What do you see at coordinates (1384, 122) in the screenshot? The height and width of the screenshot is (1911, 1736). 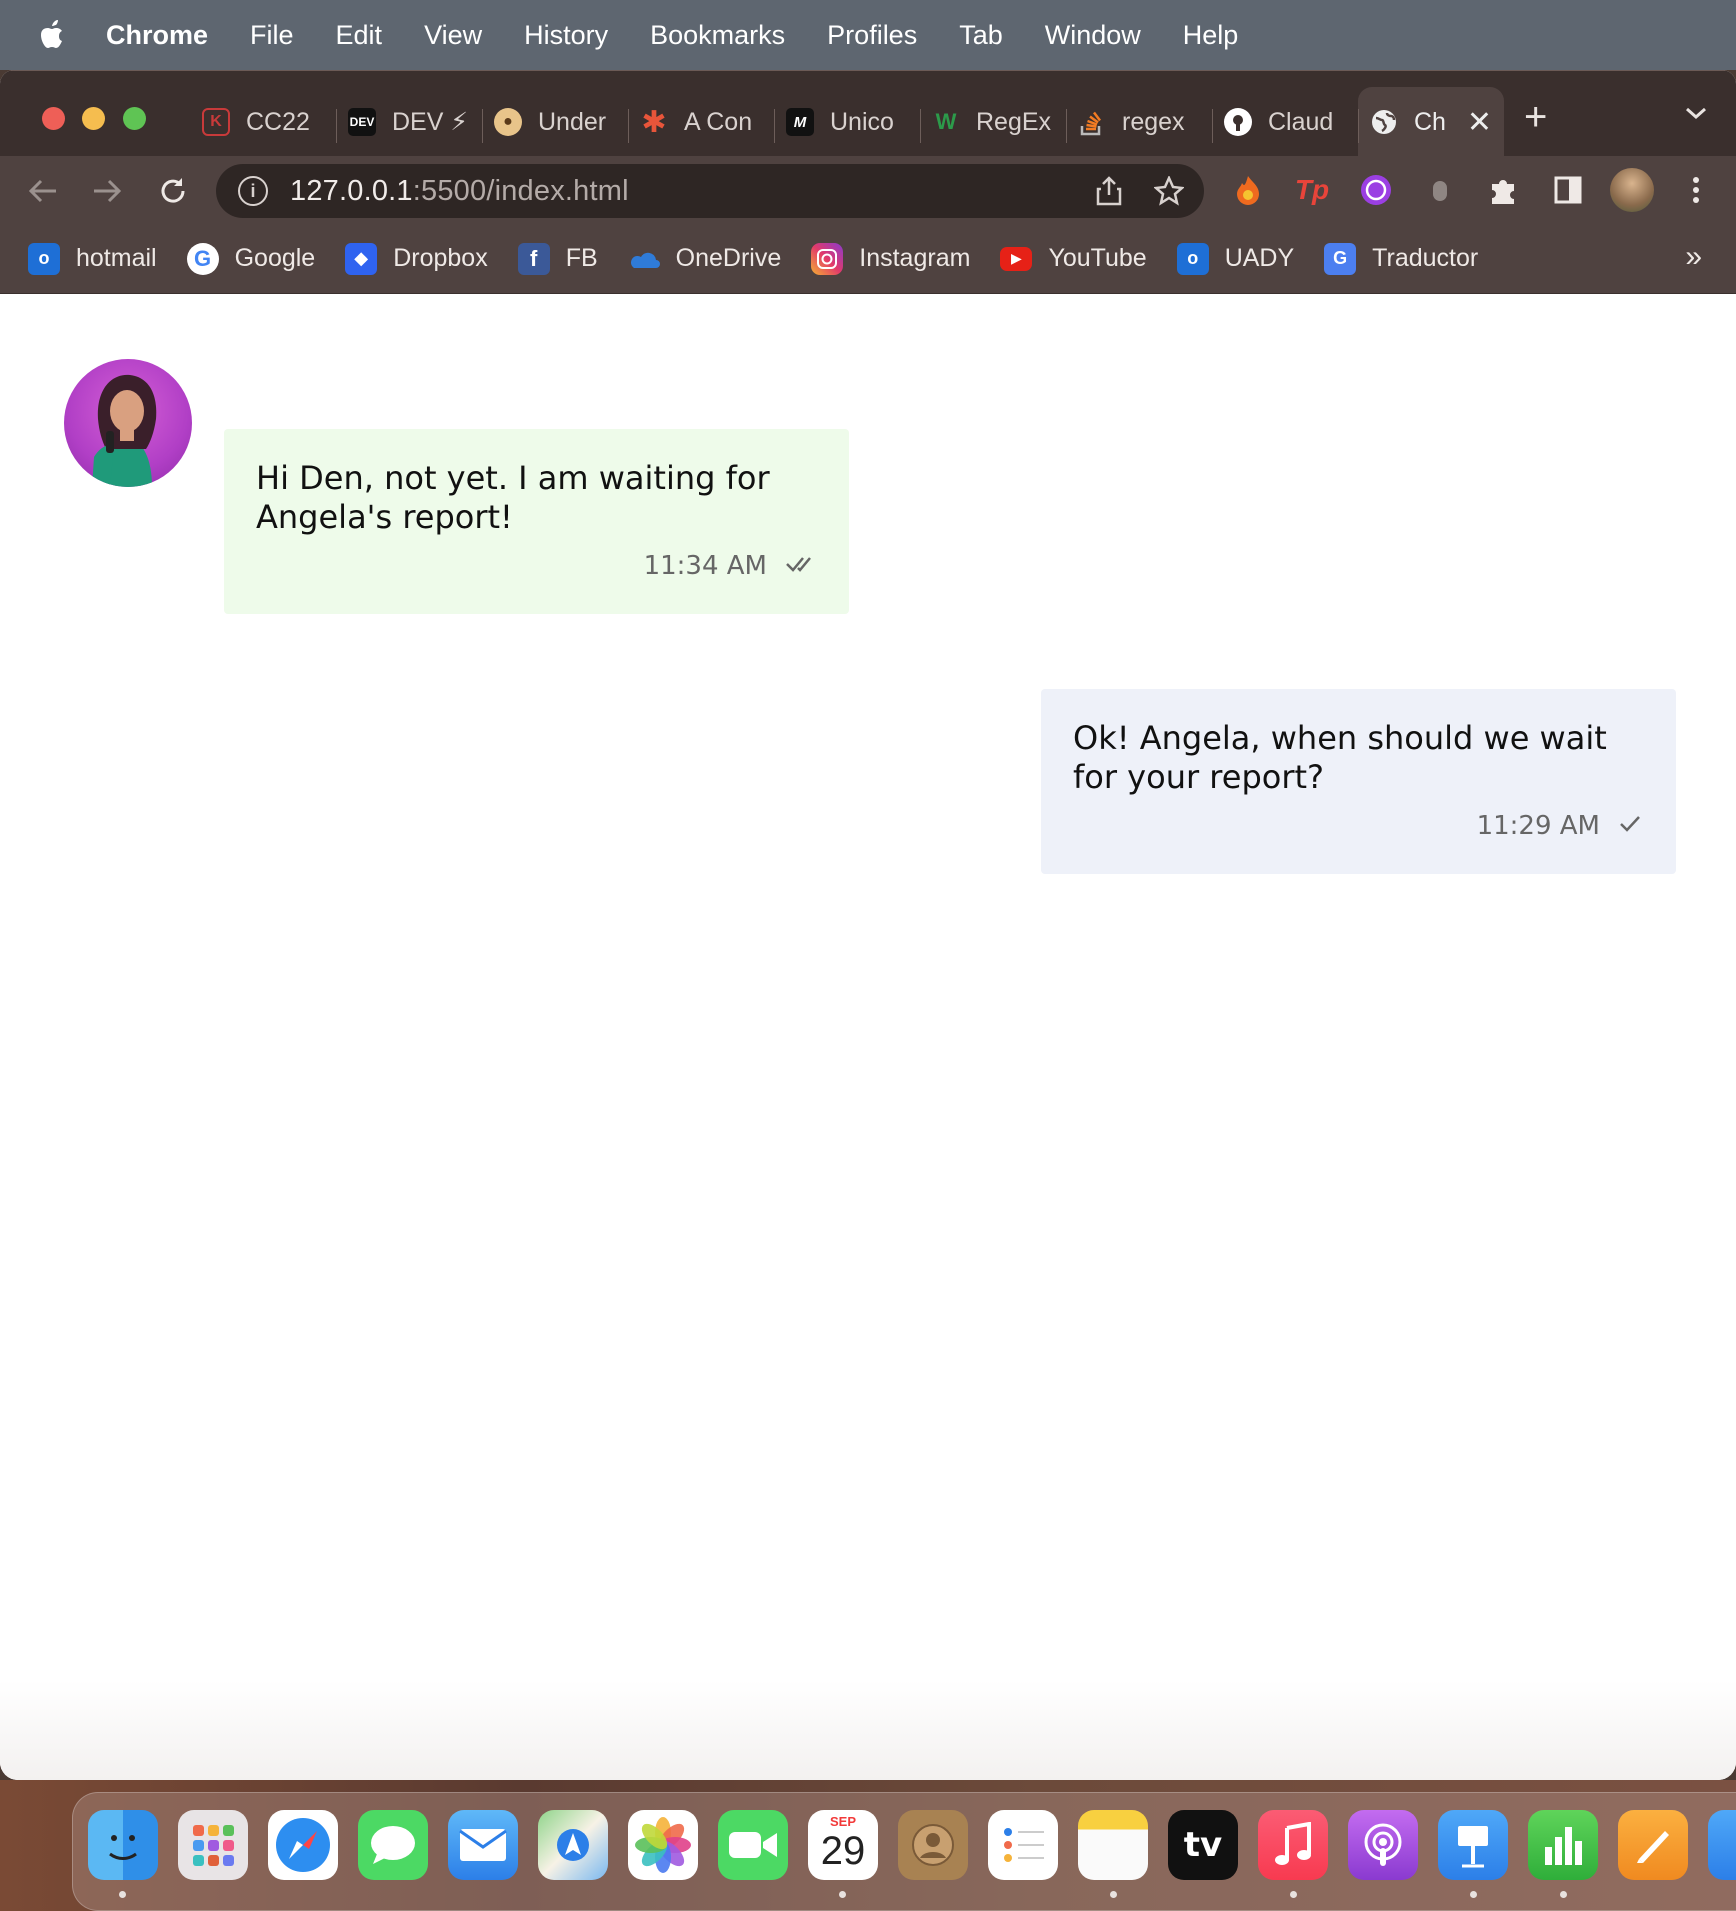 I see `globe-icon` at bounding box center [1384, 122].